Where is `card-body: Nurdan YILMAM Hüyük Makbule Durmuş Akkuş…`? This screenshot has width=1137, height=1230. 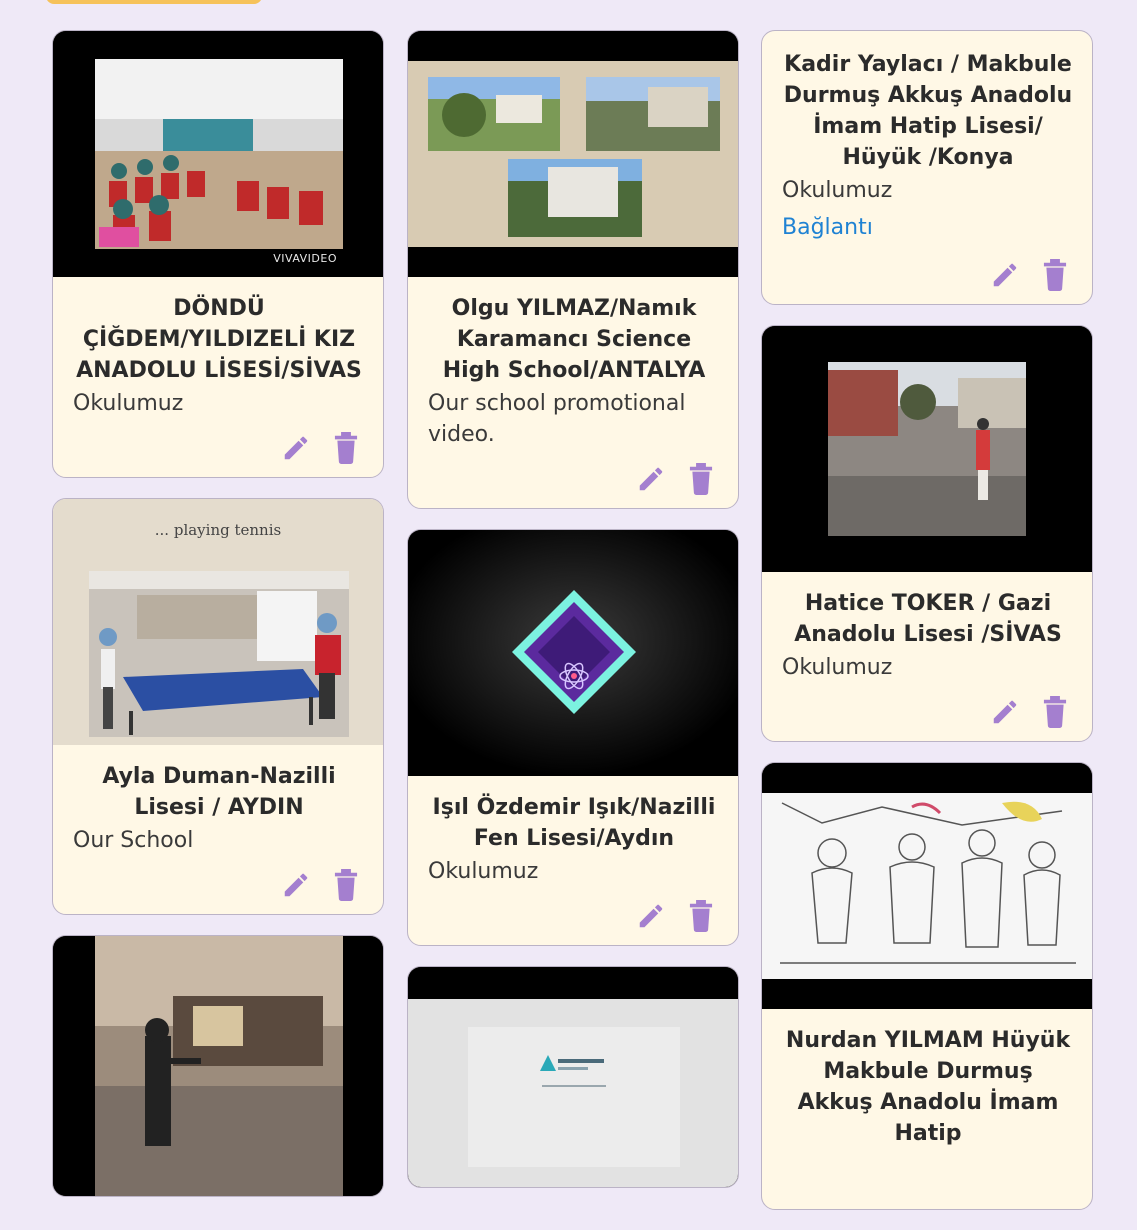 card-body: Nurdan YILMAM Hüyük Makbule Durmuş Akkuş… is located at coordinates (927, 1109).